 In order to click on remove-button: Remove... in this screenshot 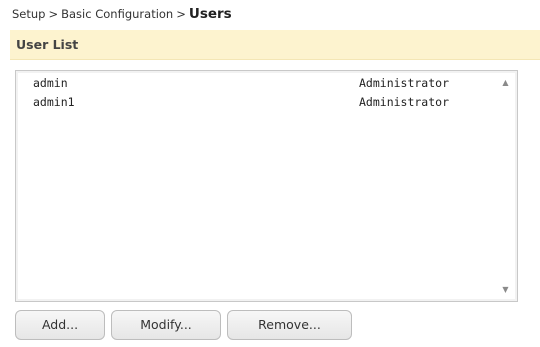, I will do `click(289, 325)`.